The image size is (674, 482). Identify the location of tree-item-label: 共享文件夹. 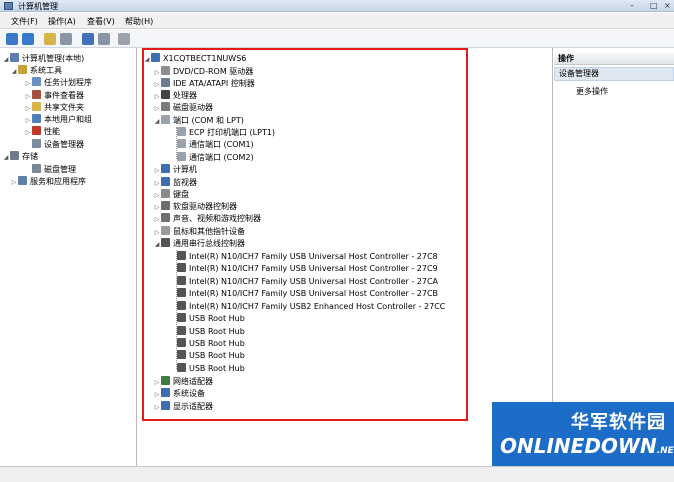
(64, 107).